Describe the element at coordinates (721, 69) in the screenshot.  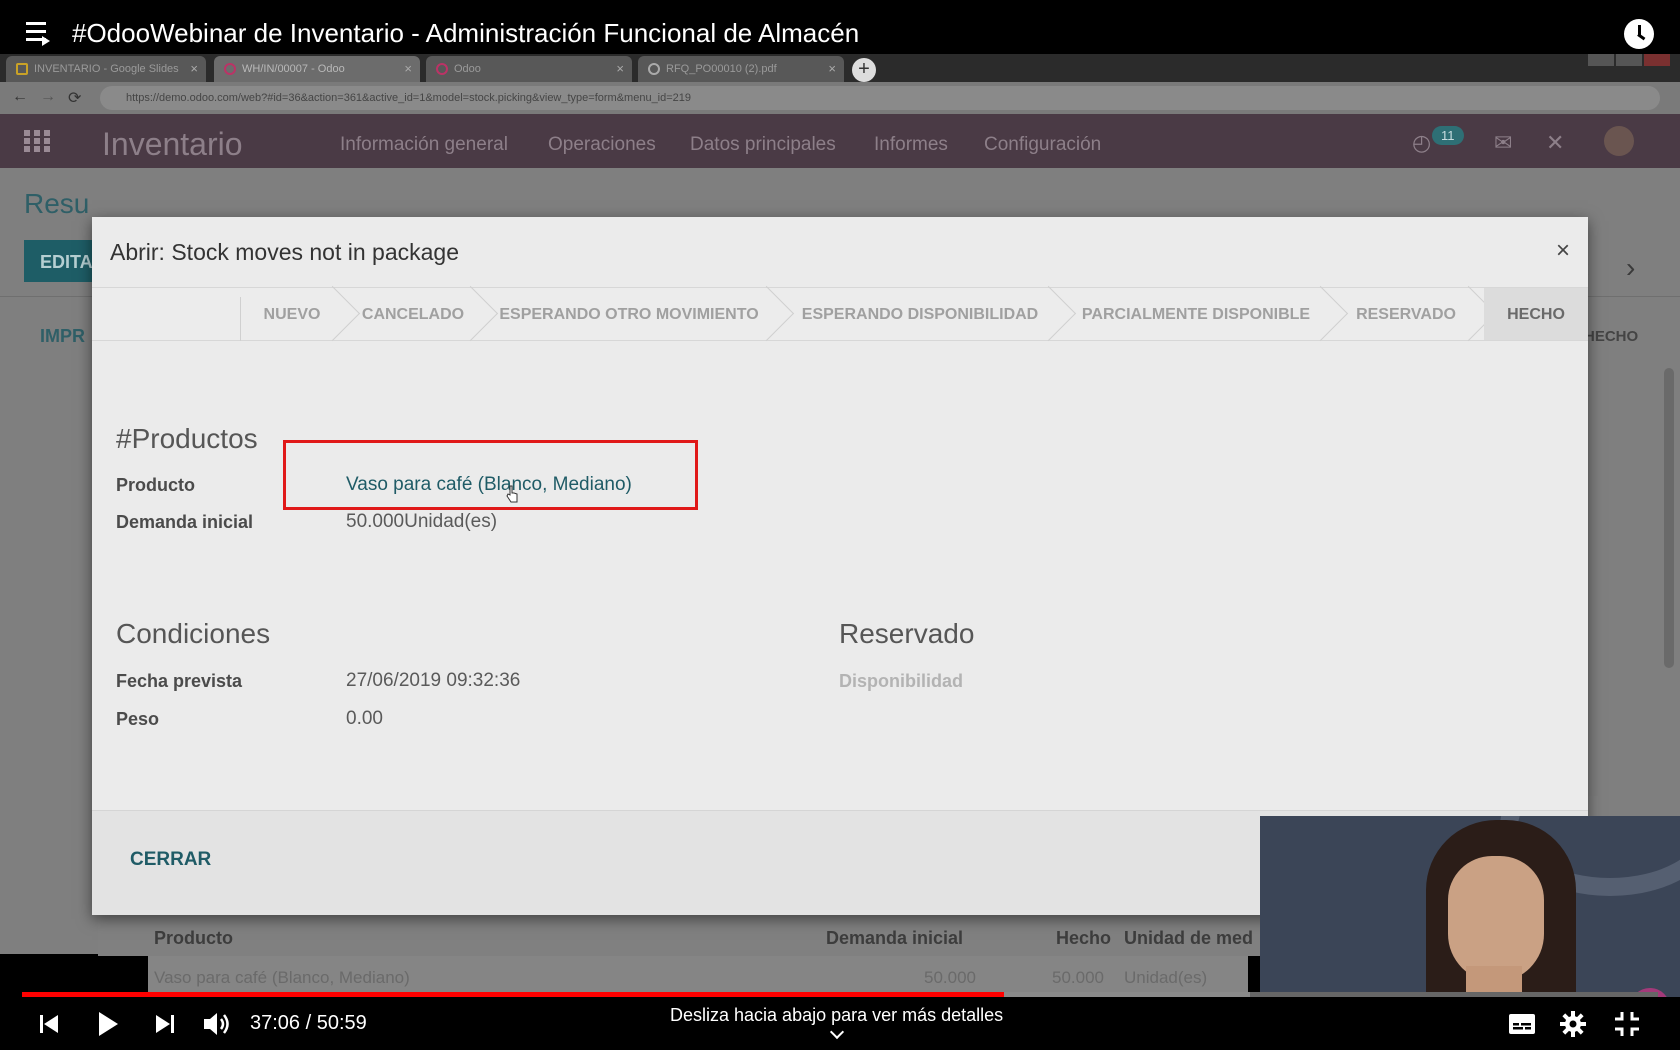
I see `browser-tab-label: RFQ_PO00010 (2).pdf` at that location.